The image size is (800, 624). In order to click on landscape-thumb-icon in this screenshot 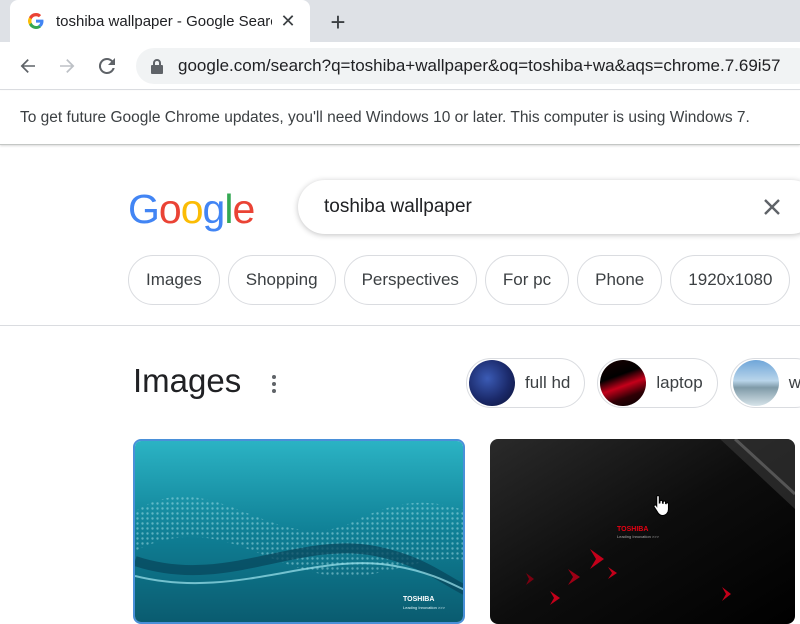, I will do `click(755, 383)`.